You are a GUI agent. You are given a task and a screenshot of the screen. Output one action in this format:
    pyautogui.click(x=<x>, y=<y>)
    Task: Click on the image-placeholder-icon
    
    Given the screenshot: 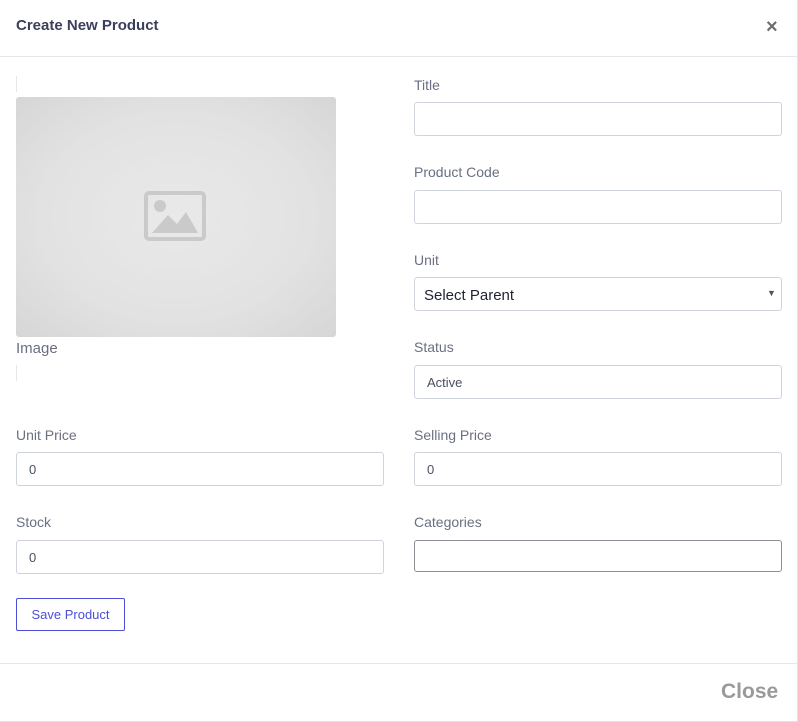 What is the action you would take?
    pyautogui.click(x=175, y=216)
    